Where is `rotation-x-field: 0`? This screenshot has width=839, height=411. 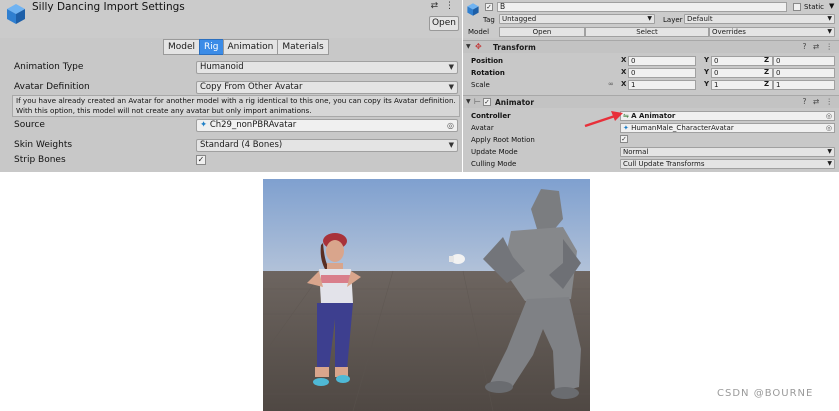
rotation-x-field: 0 is located at coordinates (662, 73).